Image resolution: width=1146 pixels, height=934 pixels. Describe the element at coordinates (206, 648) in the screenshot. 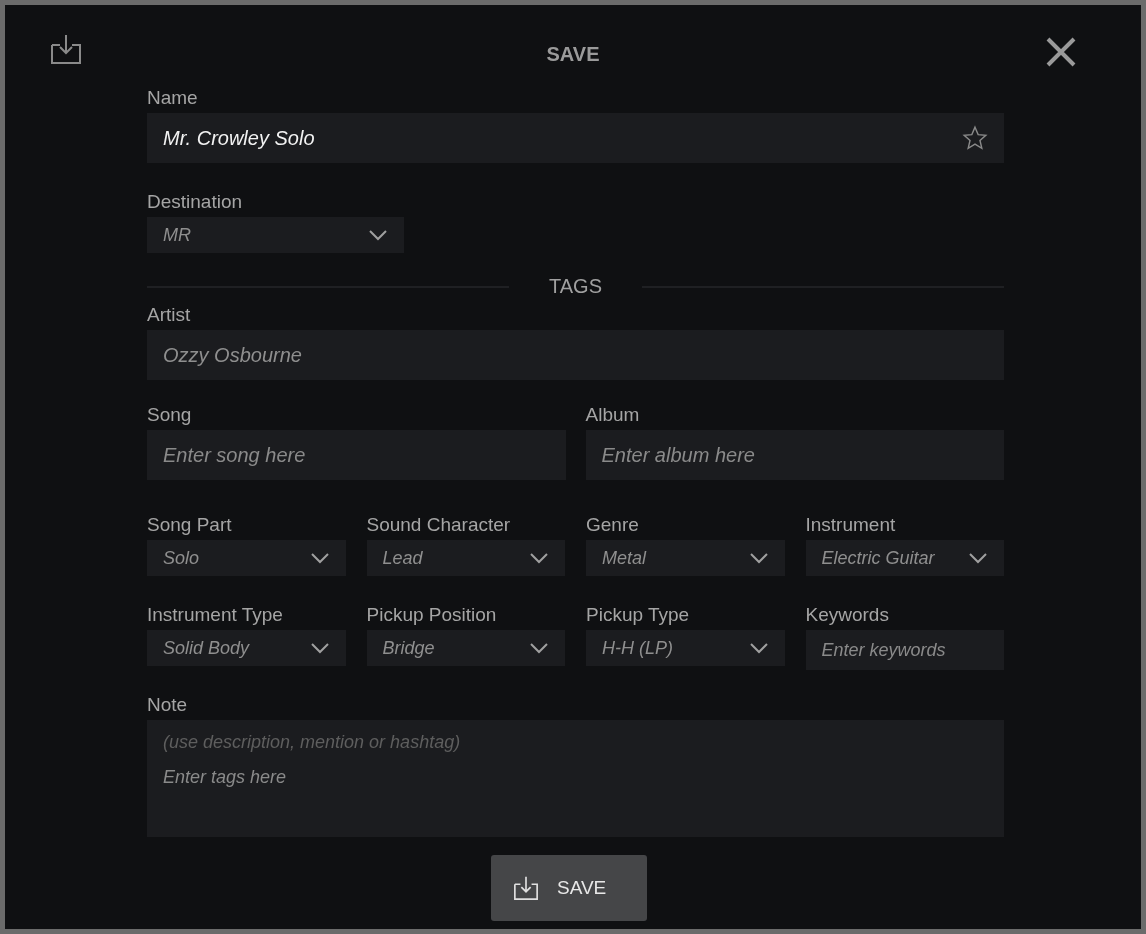

I see `dropdown-value: Solid Body` at that location.